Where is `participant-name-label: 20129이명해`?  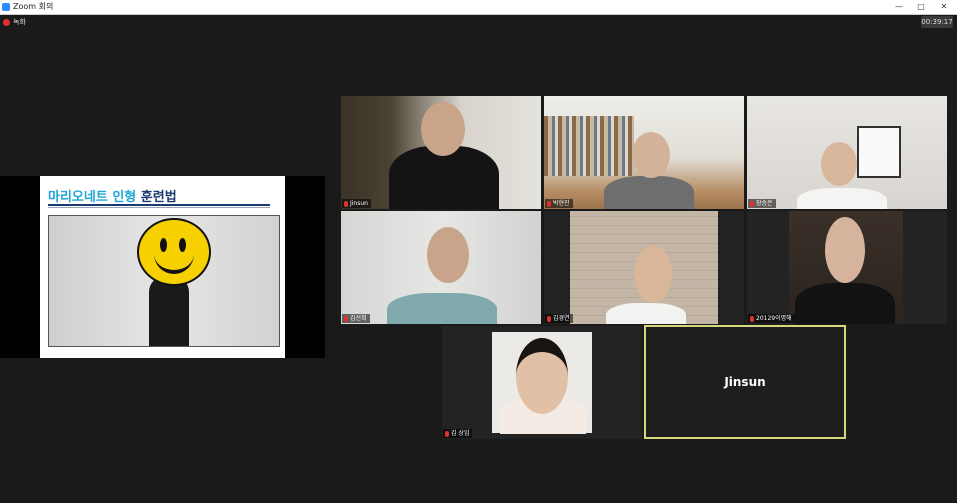
participant-name-label: 20129이명해 is located at coordinates (771, 318).